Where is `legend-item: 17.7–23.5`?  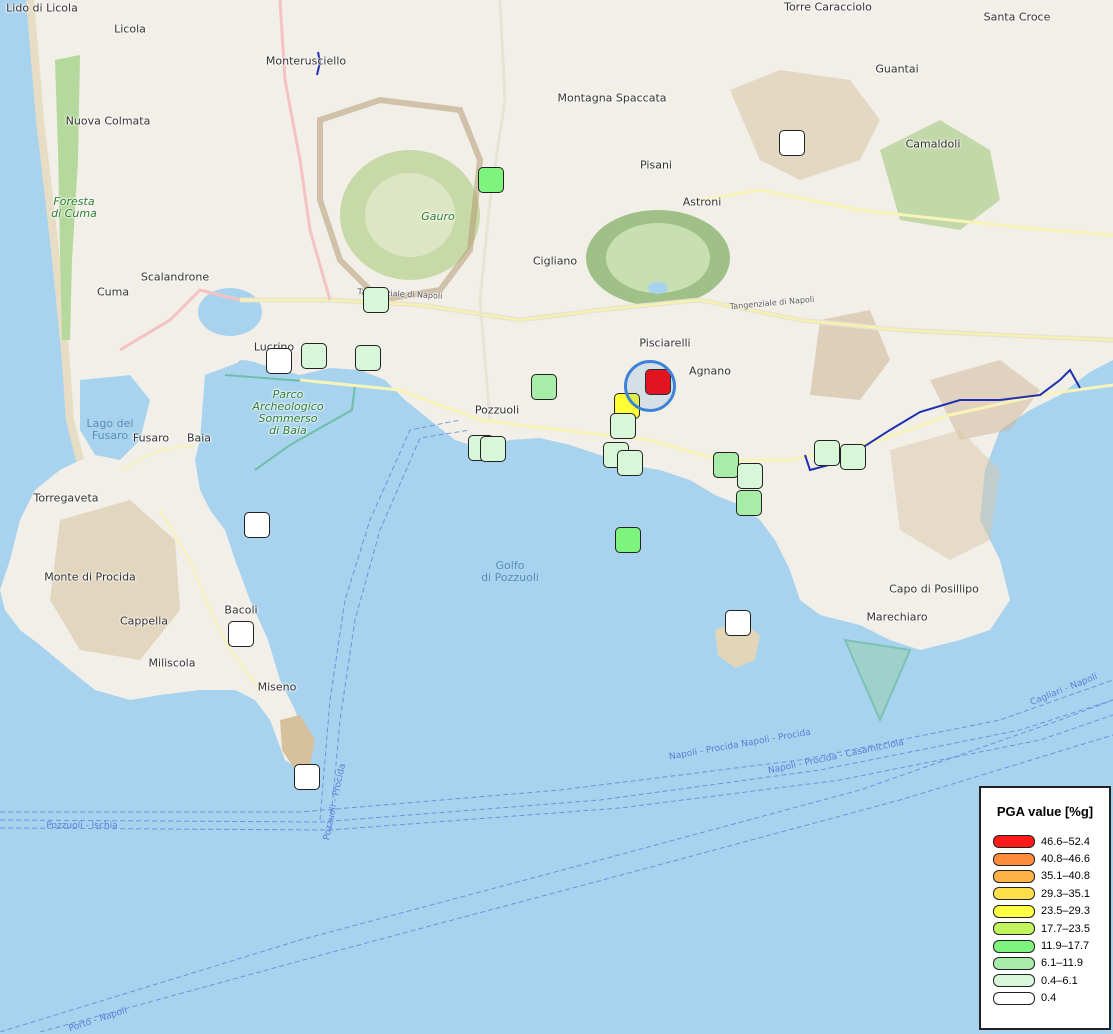 legend-item: 17.7–23.5 is located at coordinates (1045, 928).